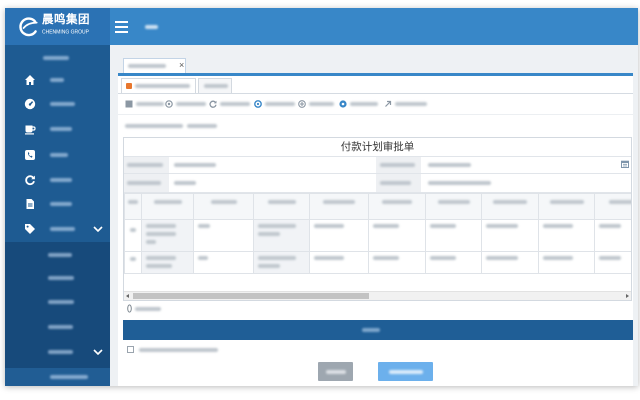 The width and height of the screenshot is (640, 400). Describe the element at coordinates (378, 330) in the screenshot. I see `section-header-bar` at that location.